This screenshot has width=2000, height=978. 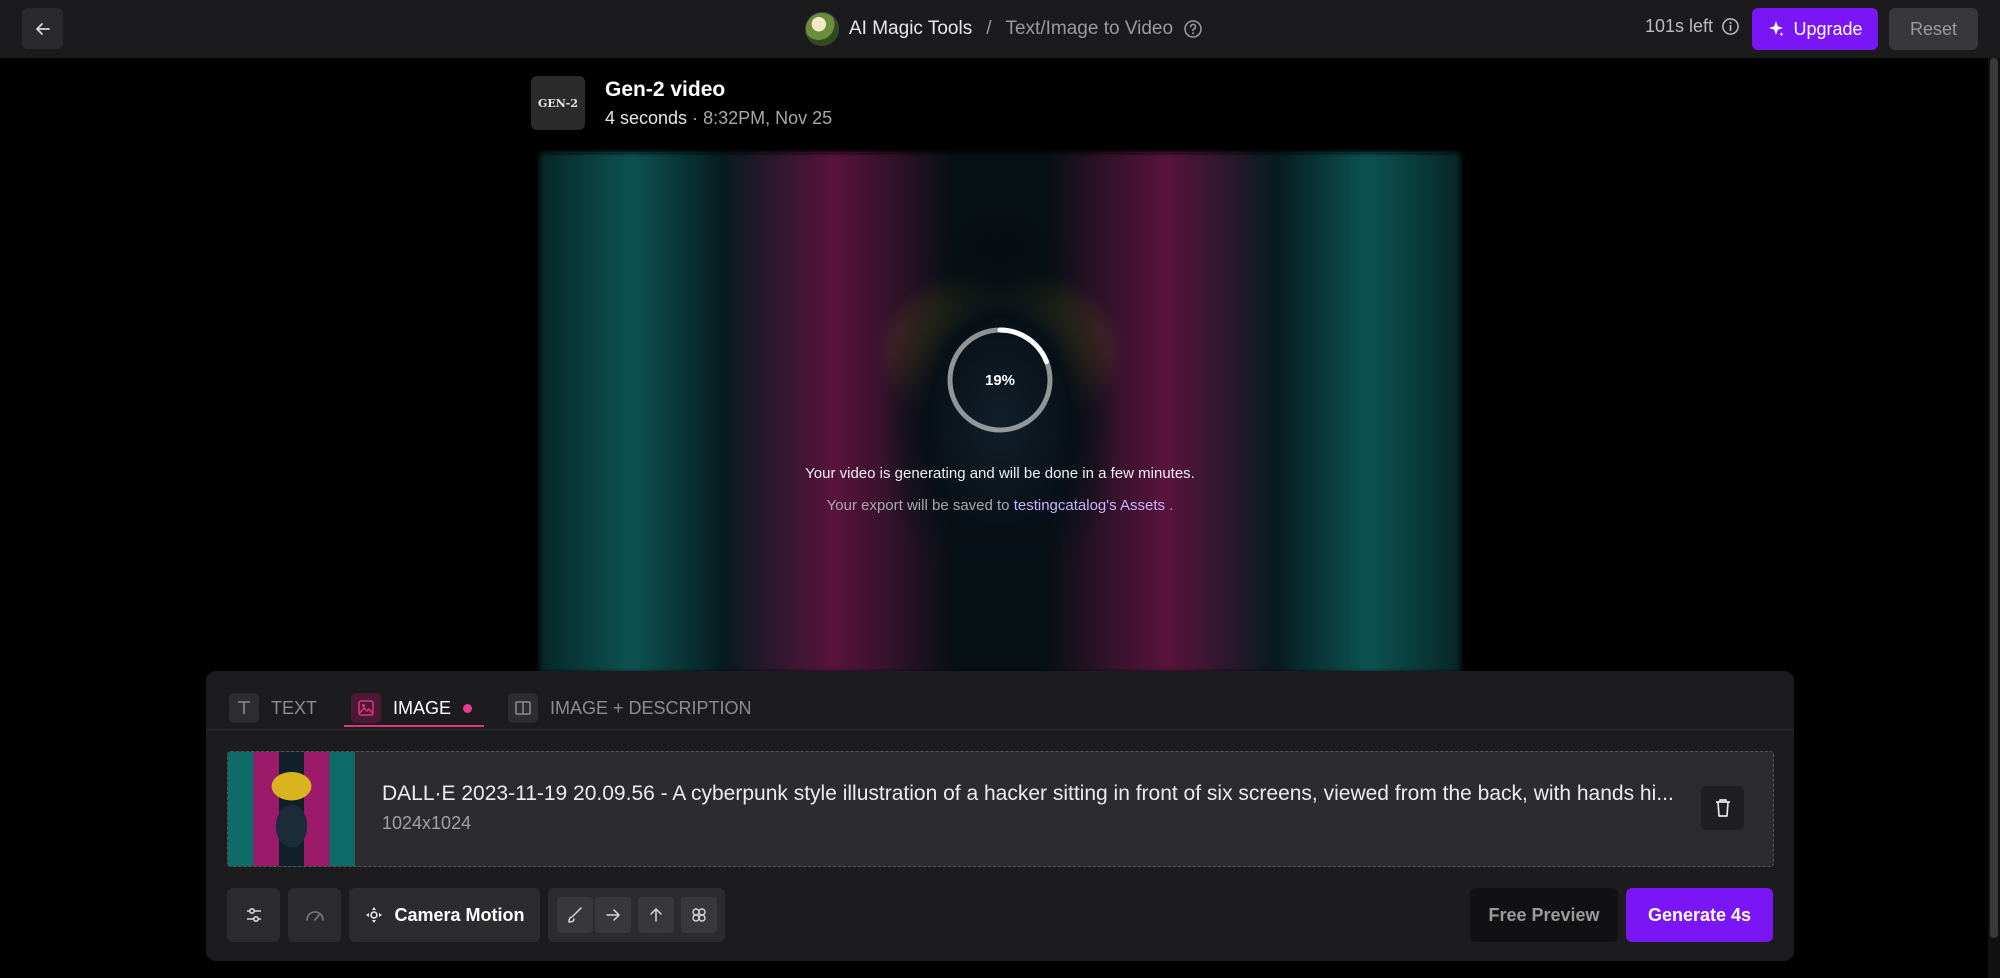 I want to click on active-tab-indicator, so click(x=414, y=726).